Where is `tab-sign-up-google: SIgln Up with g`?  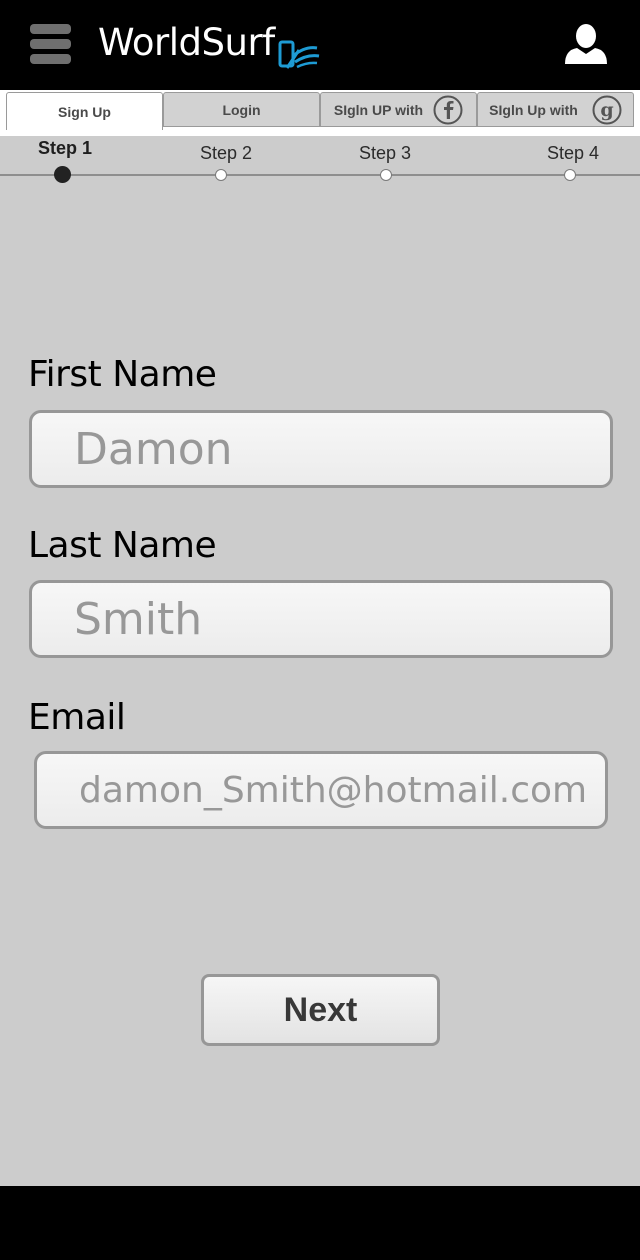 tab-sign-up-google: SIgln Up with g is located at coordinates (555, 109).